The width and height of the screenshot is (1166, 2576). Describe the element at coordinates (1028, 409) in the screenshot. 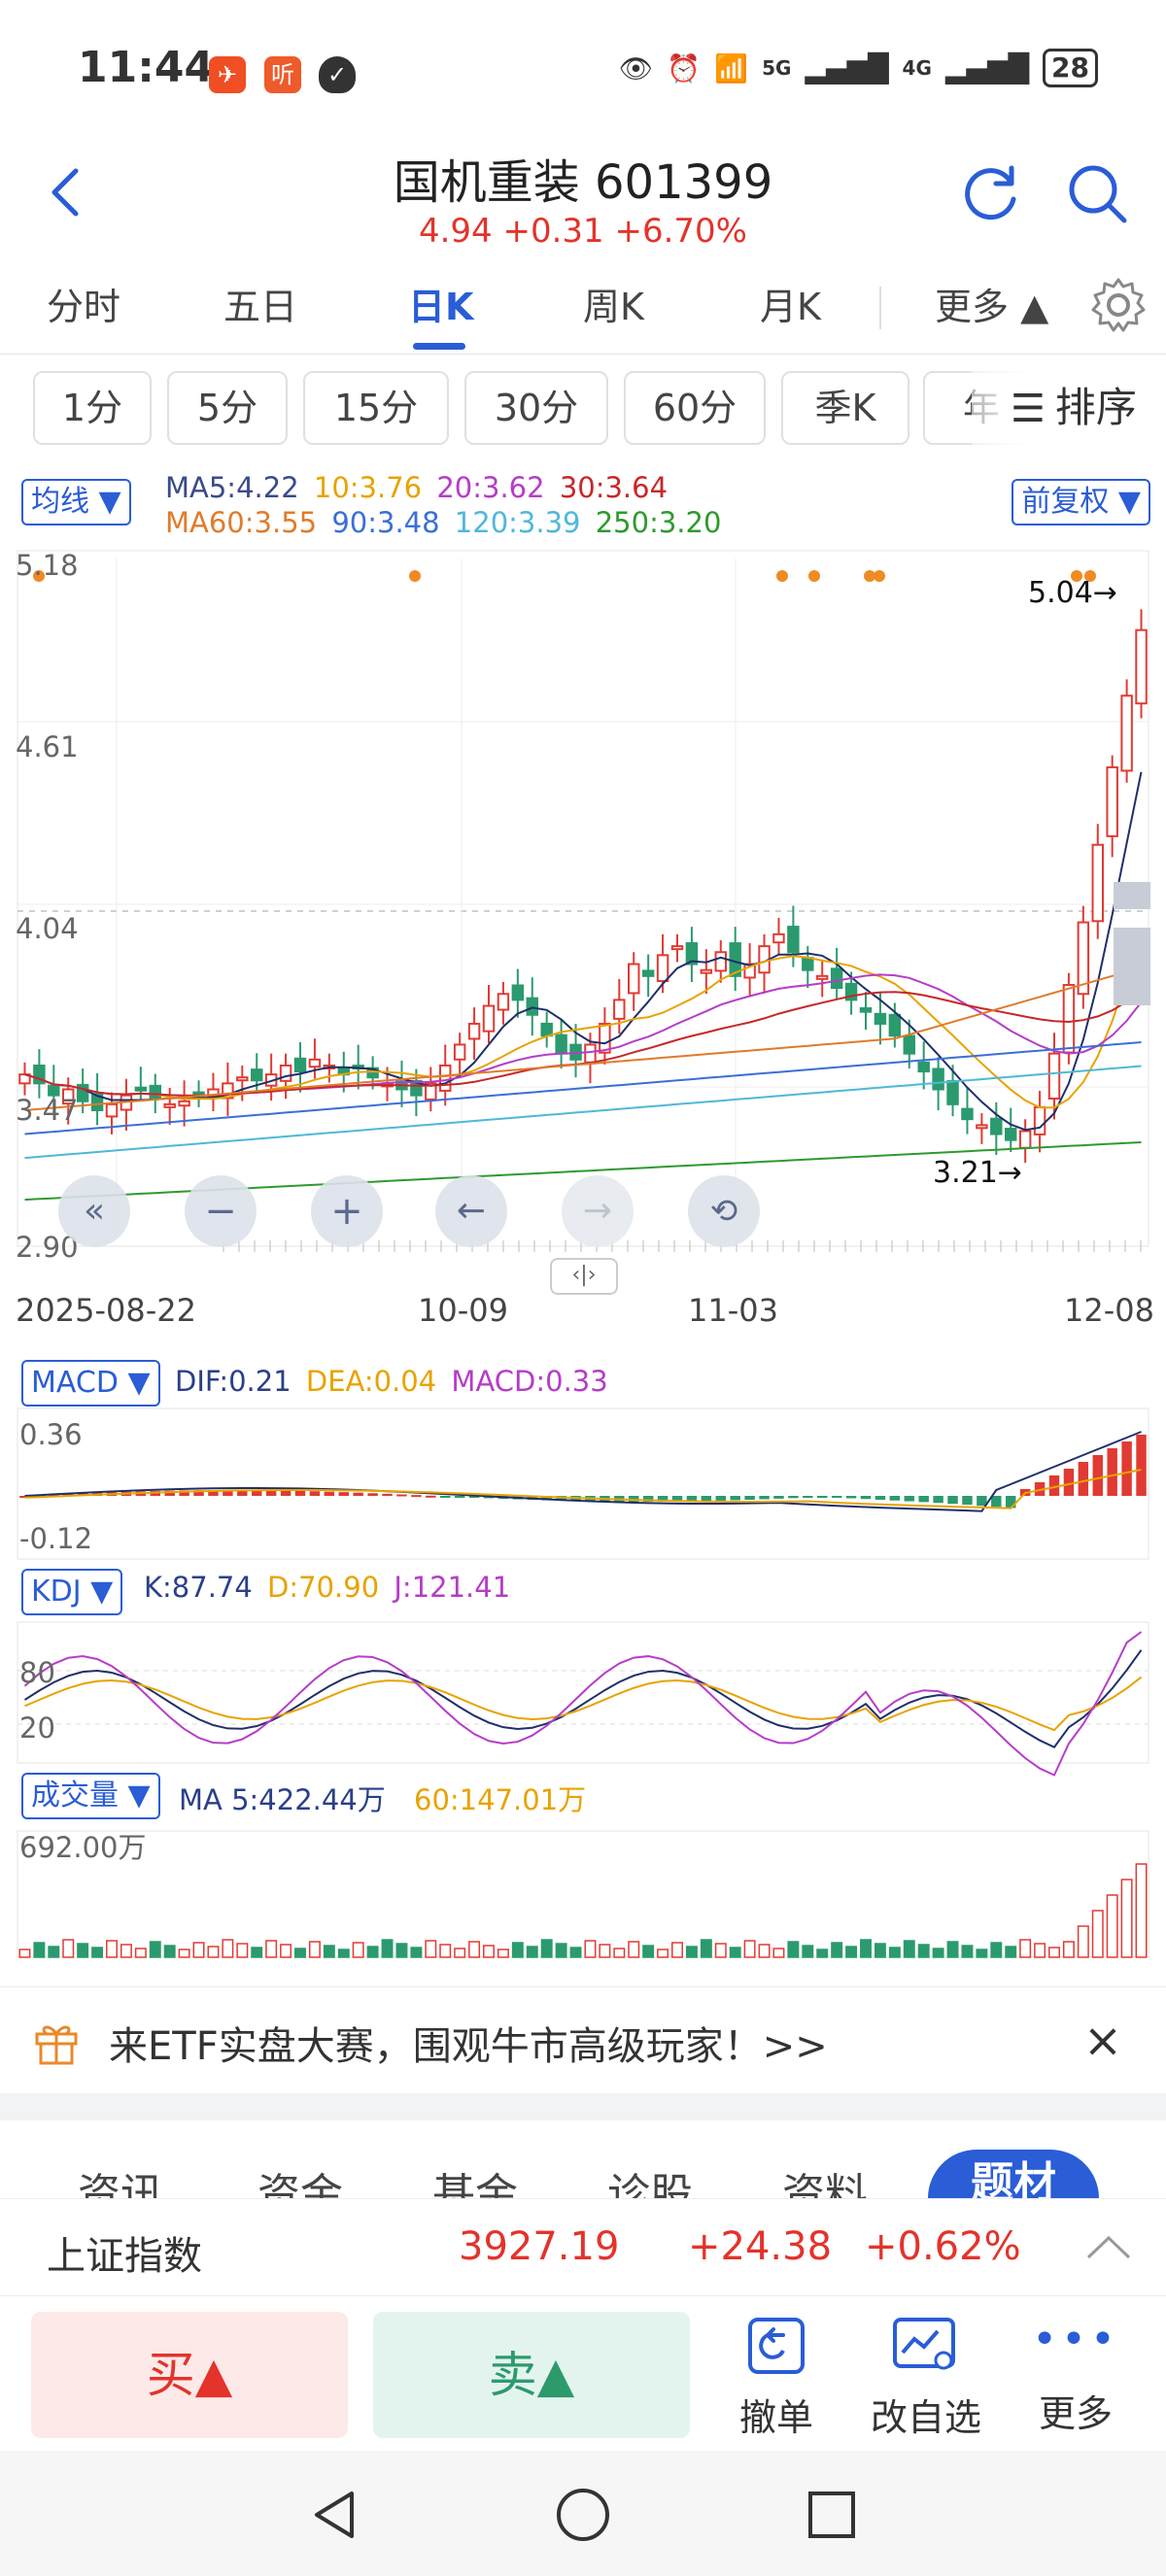

I see `menu-lines-icon: ☰` at that location.